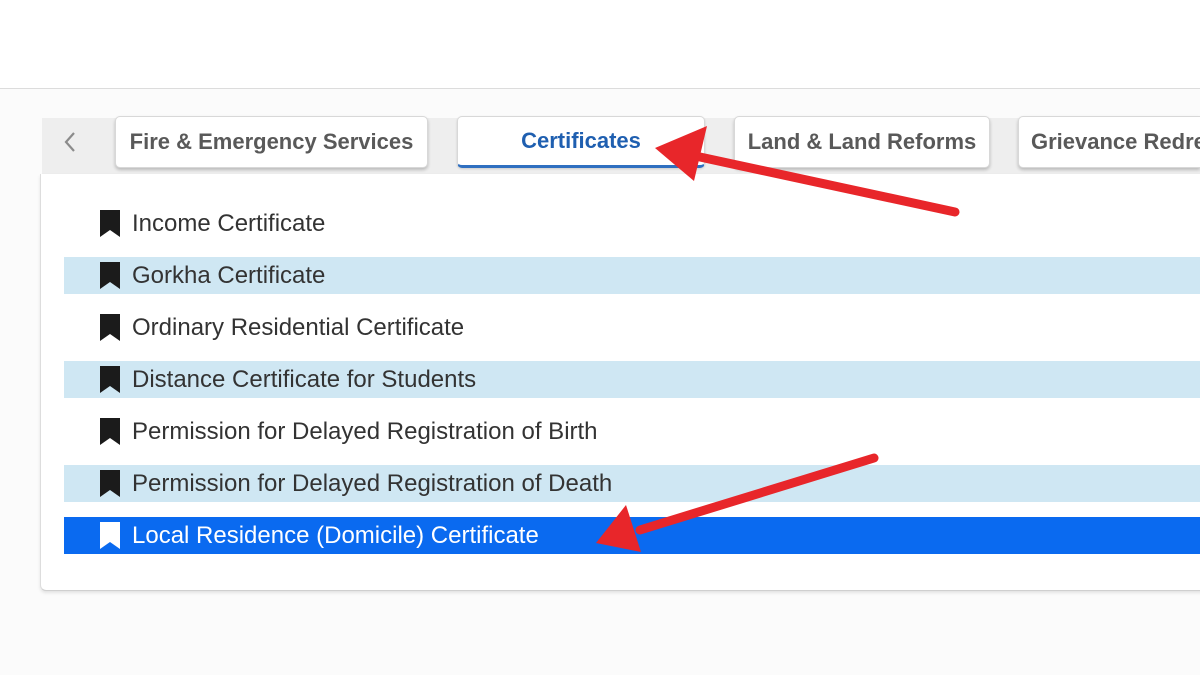 This screenshot has height=675, width=1200. Describe the element at coordinates (632, 223) in the screenshot. I see `list-item-income-certificate: Income Certificate` at that location.